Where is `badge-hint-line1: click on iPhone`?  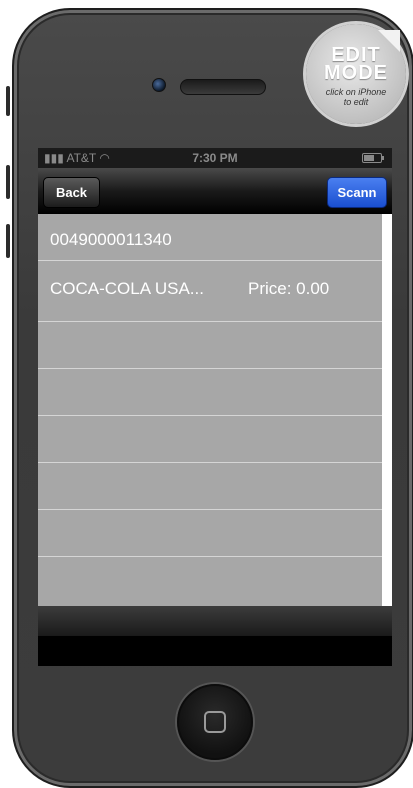 badge-hint-line1: click on iPhone is located at coordinates (356, 92).